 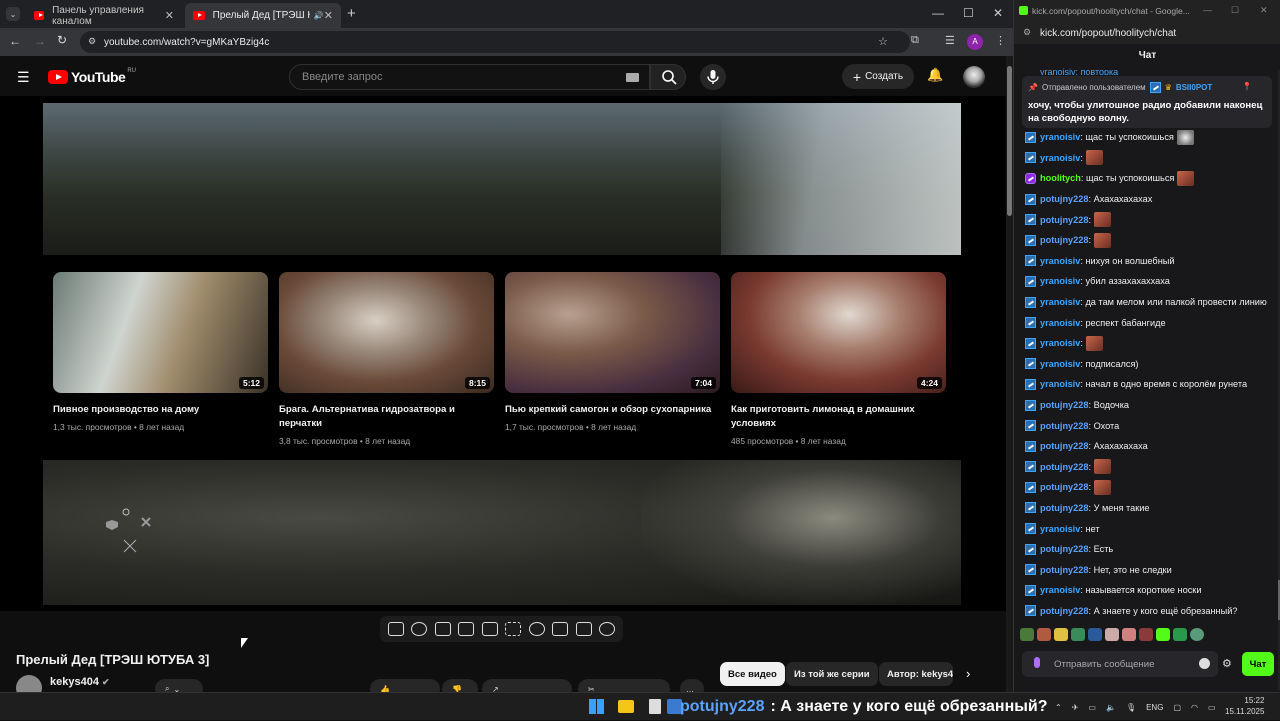 What do you see at coordinates (713, 77) in the screenshot?
I see `voice-search-button` at bounding box center [713, 77].